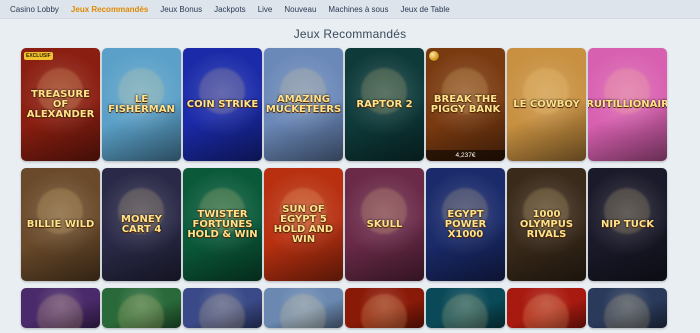  I want to click on game-title: Amazing Mucketeers, so click(303, 104).